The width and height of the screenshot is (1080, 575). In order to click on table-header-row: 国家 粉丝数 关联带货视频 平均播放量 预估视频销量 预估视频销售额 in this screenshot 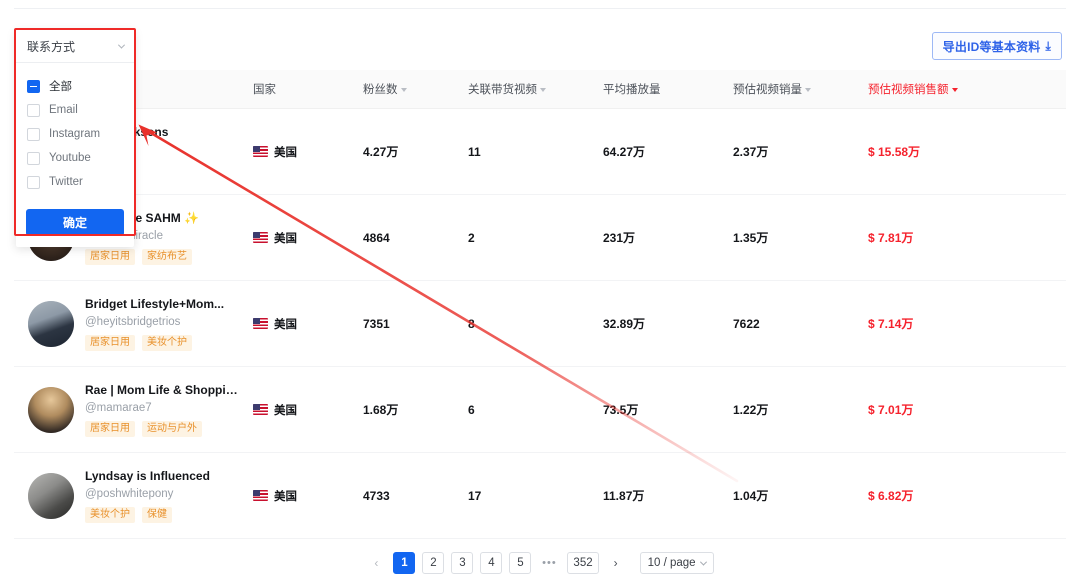, I will do `click(540, 89)`.